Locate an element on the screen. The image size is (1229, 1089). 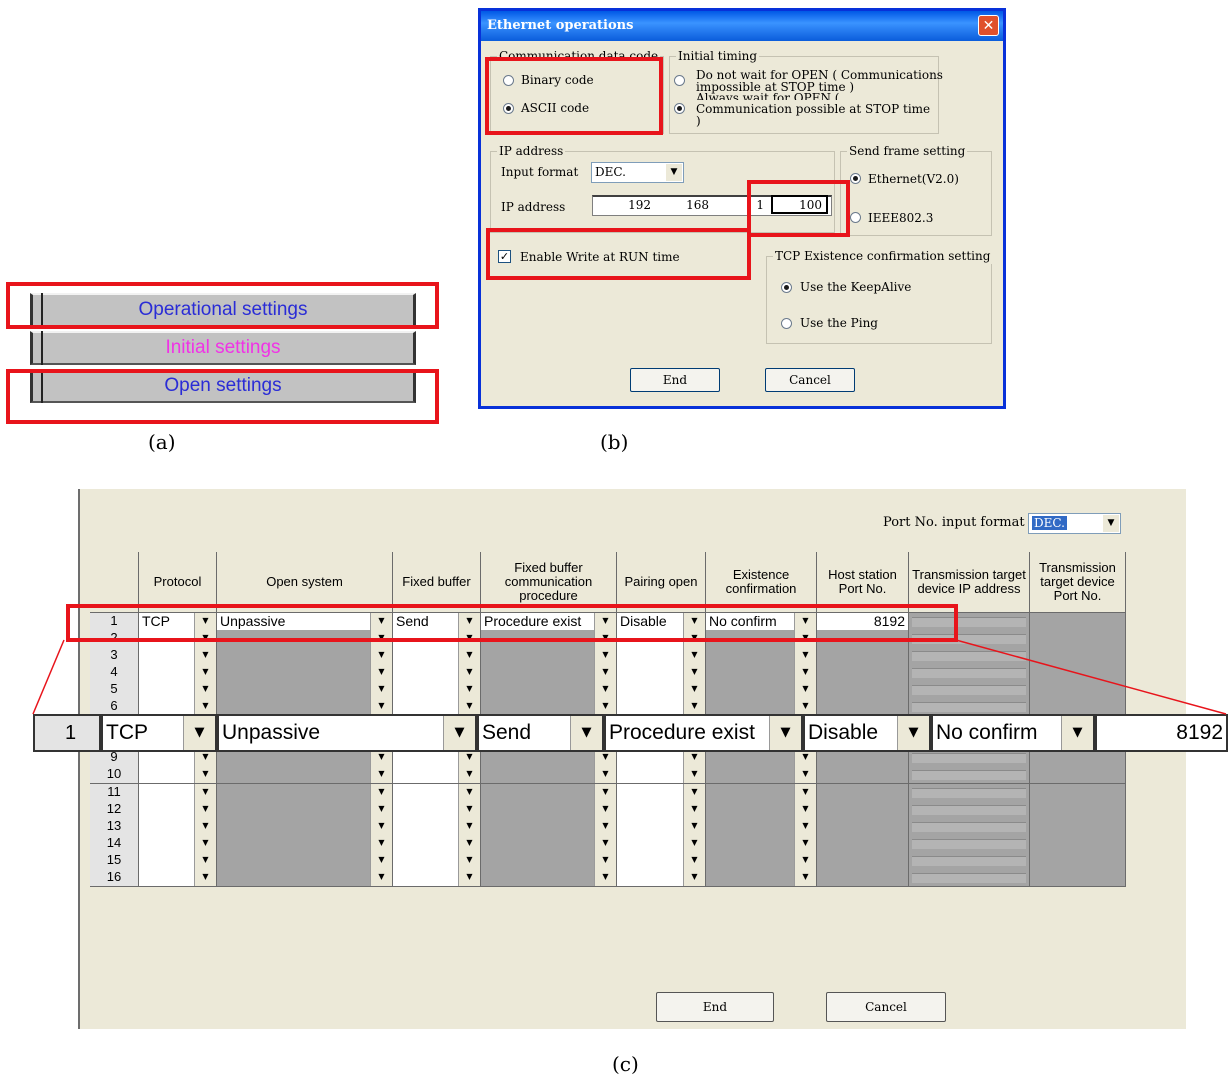
caption-c: (c) is located at coordinates (625, 1064).